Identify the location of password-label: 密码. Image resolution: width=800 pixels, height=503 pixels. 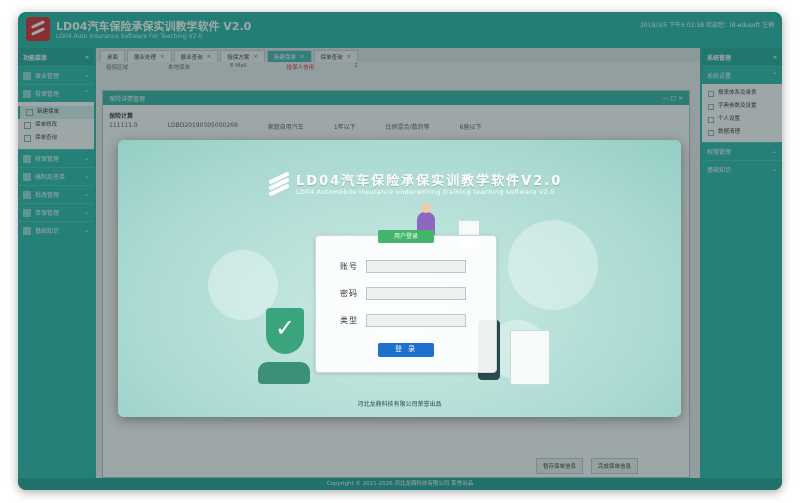
(349, 293).